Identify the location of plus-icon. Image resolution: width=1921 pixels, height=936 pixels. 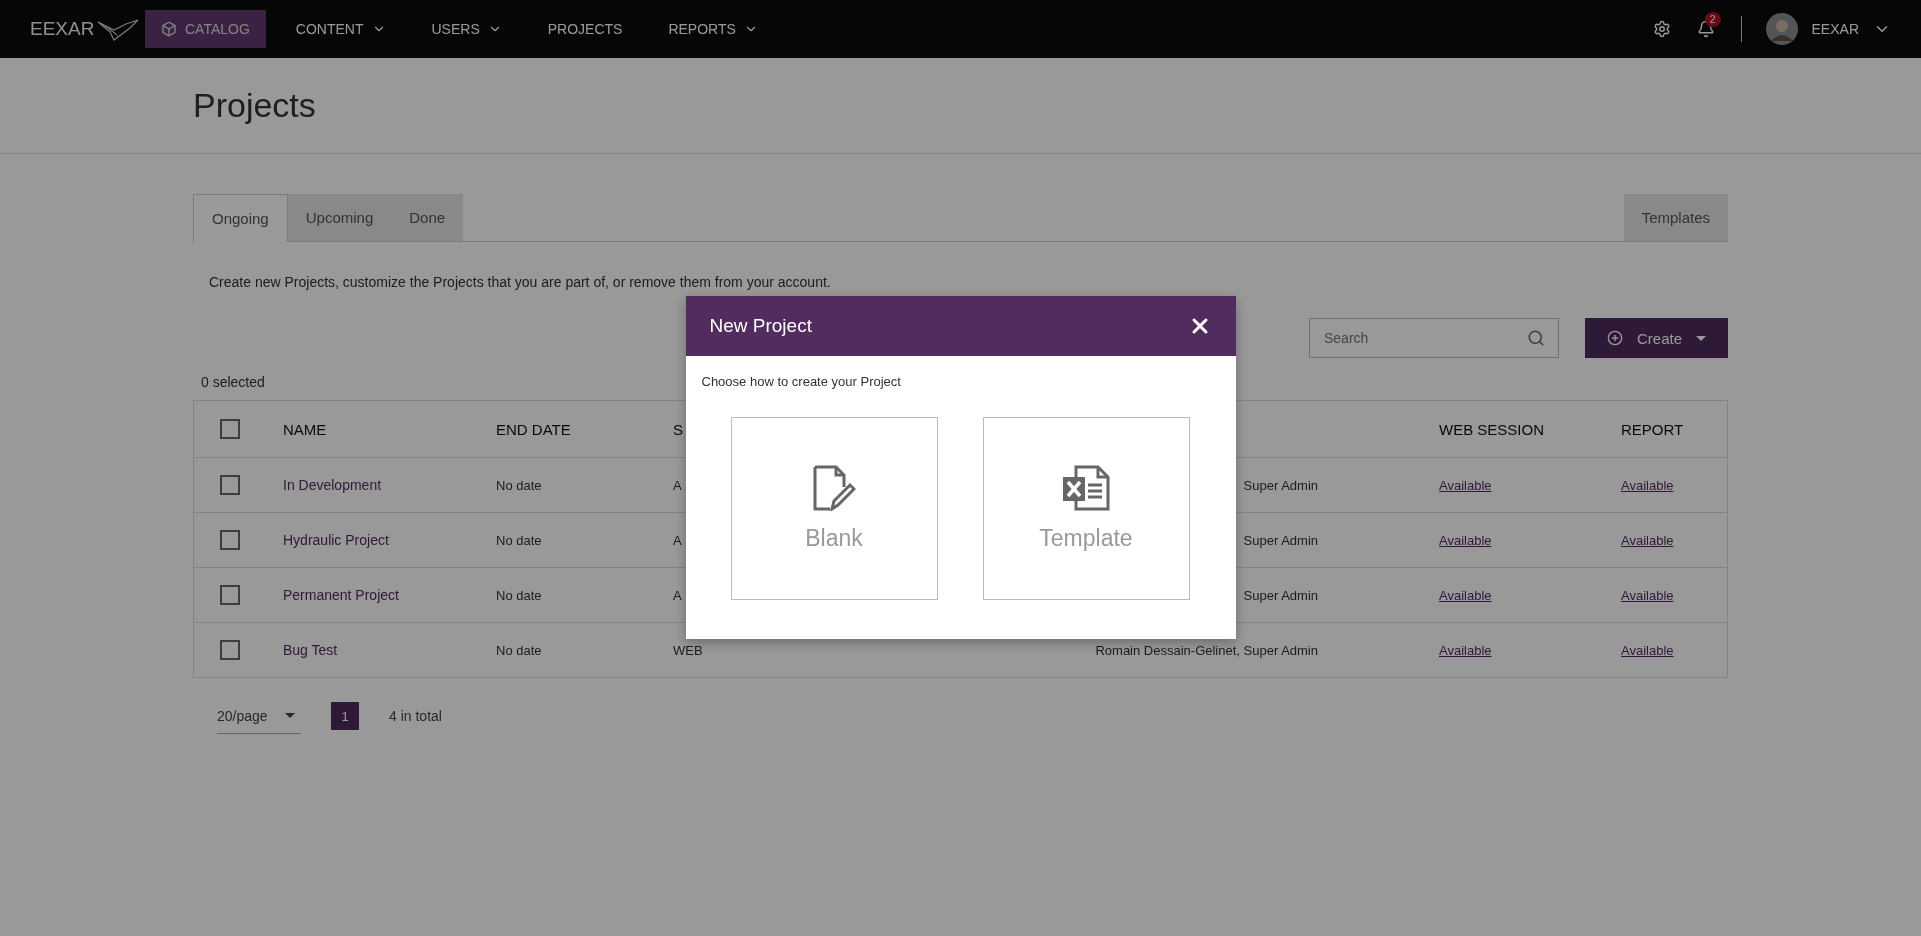
(1615, 338).